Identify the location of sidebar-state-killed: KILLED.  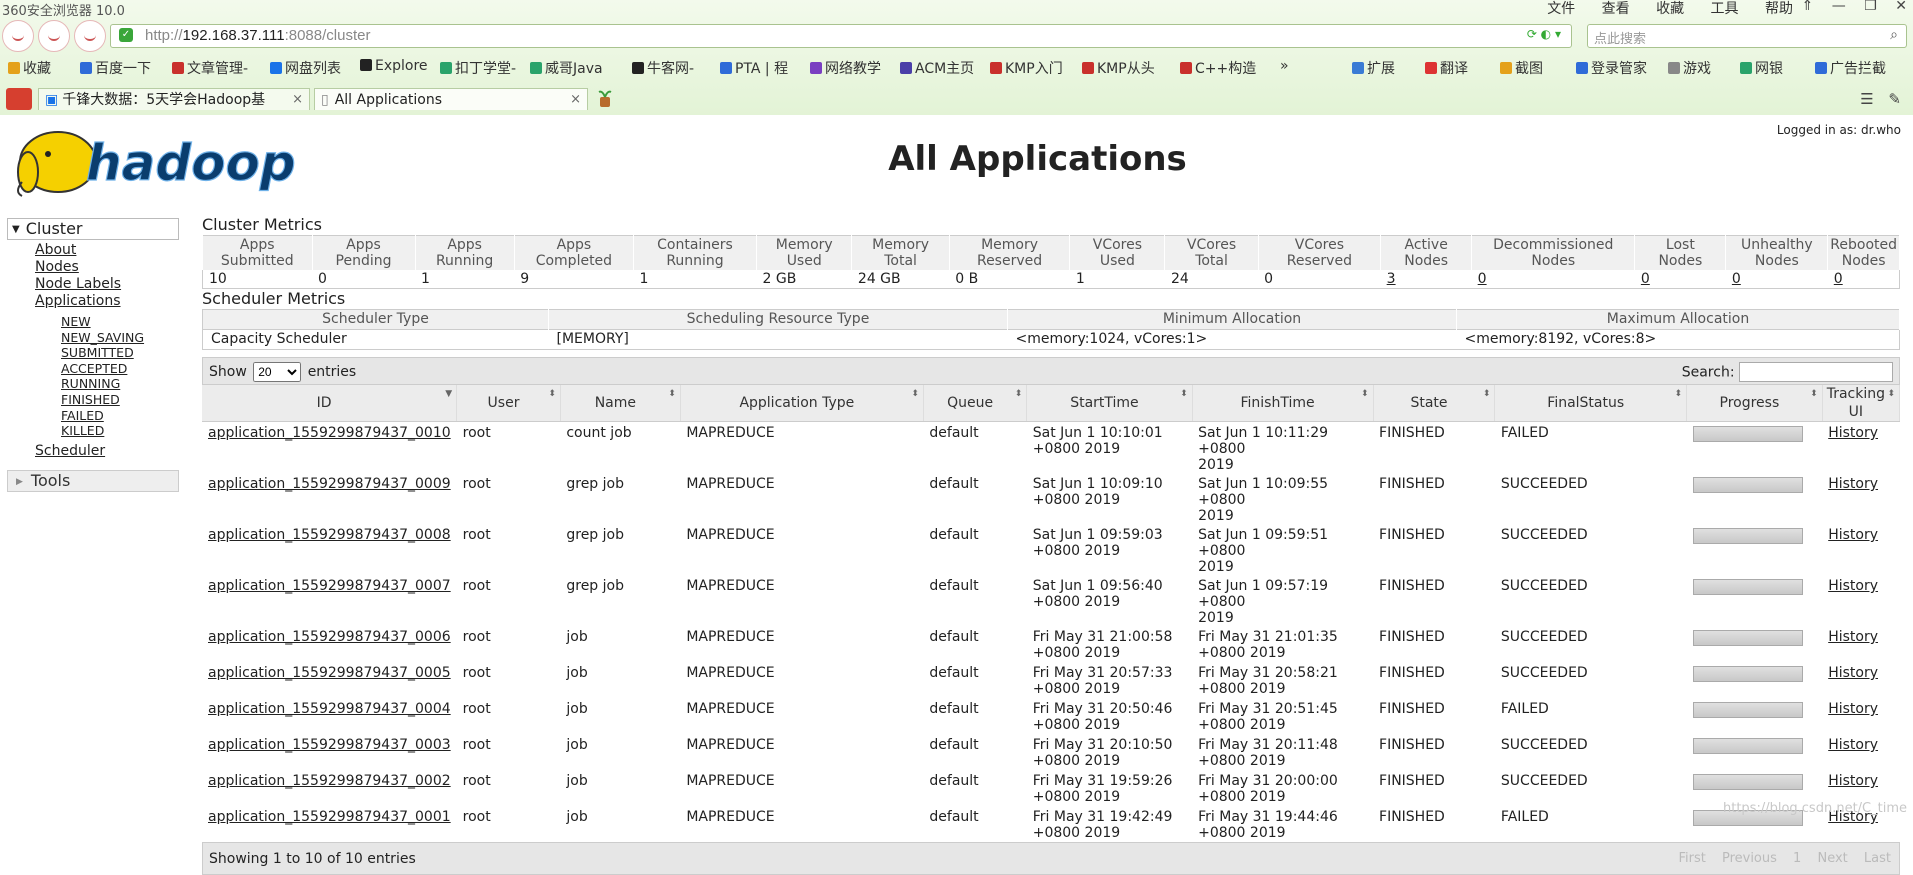
(82, 430).